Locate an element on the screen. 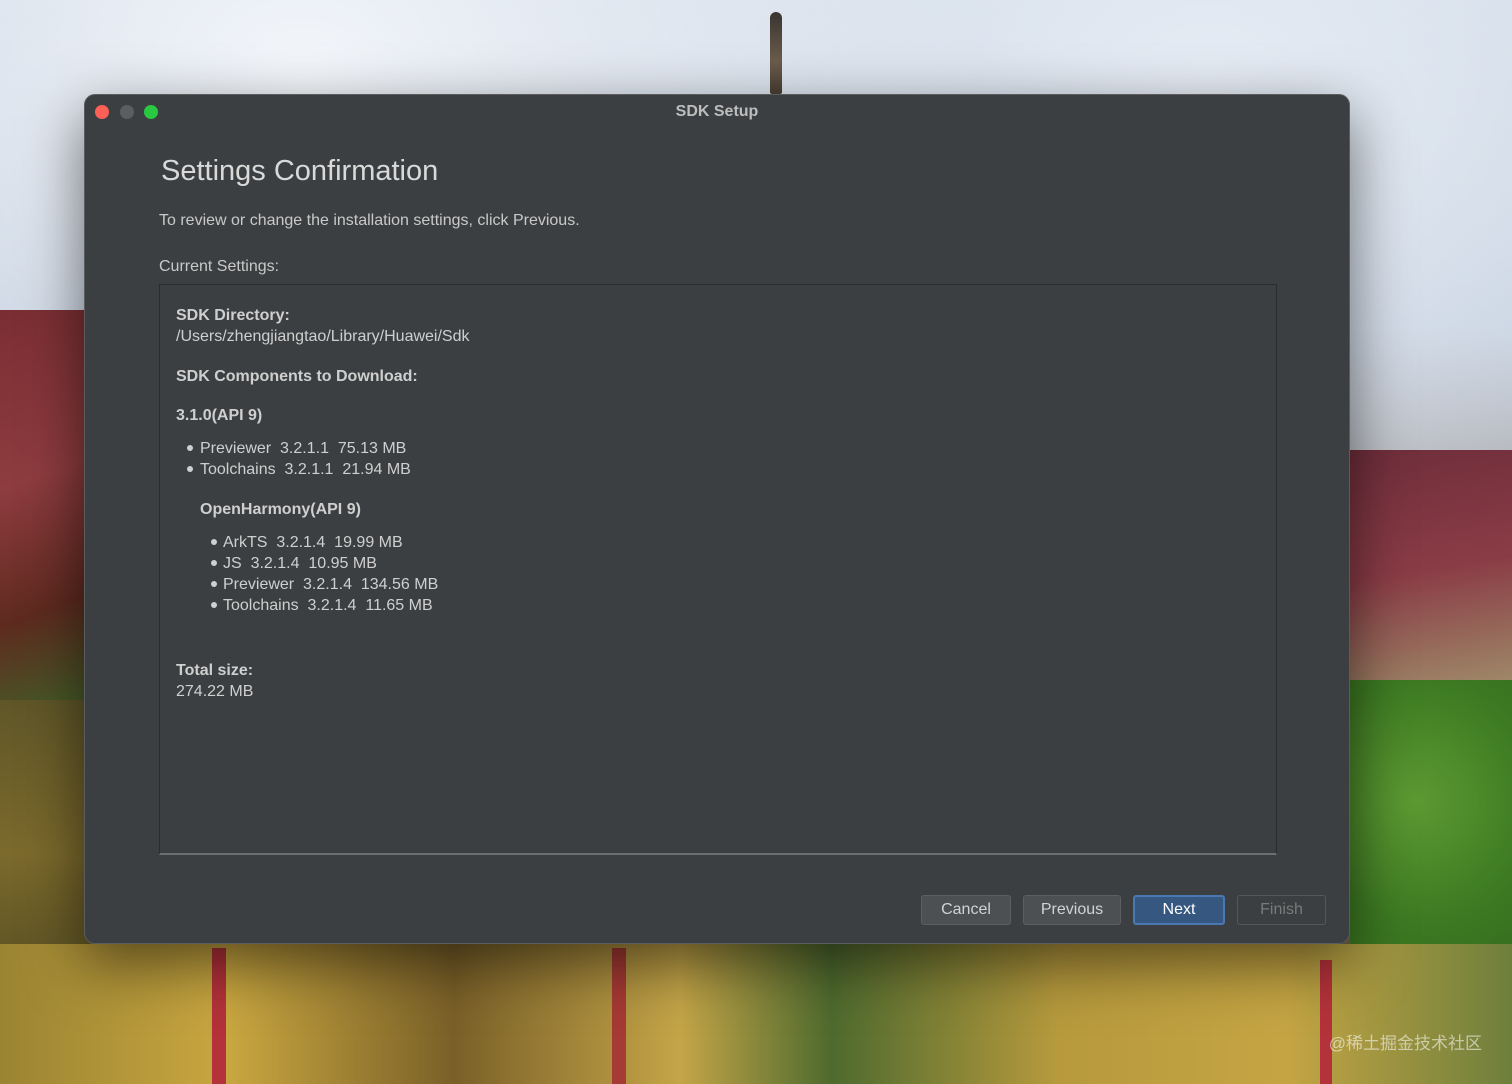  component-item: Previewer 3.2.1.4 134.56 MB is located at coordinates (330, 585).